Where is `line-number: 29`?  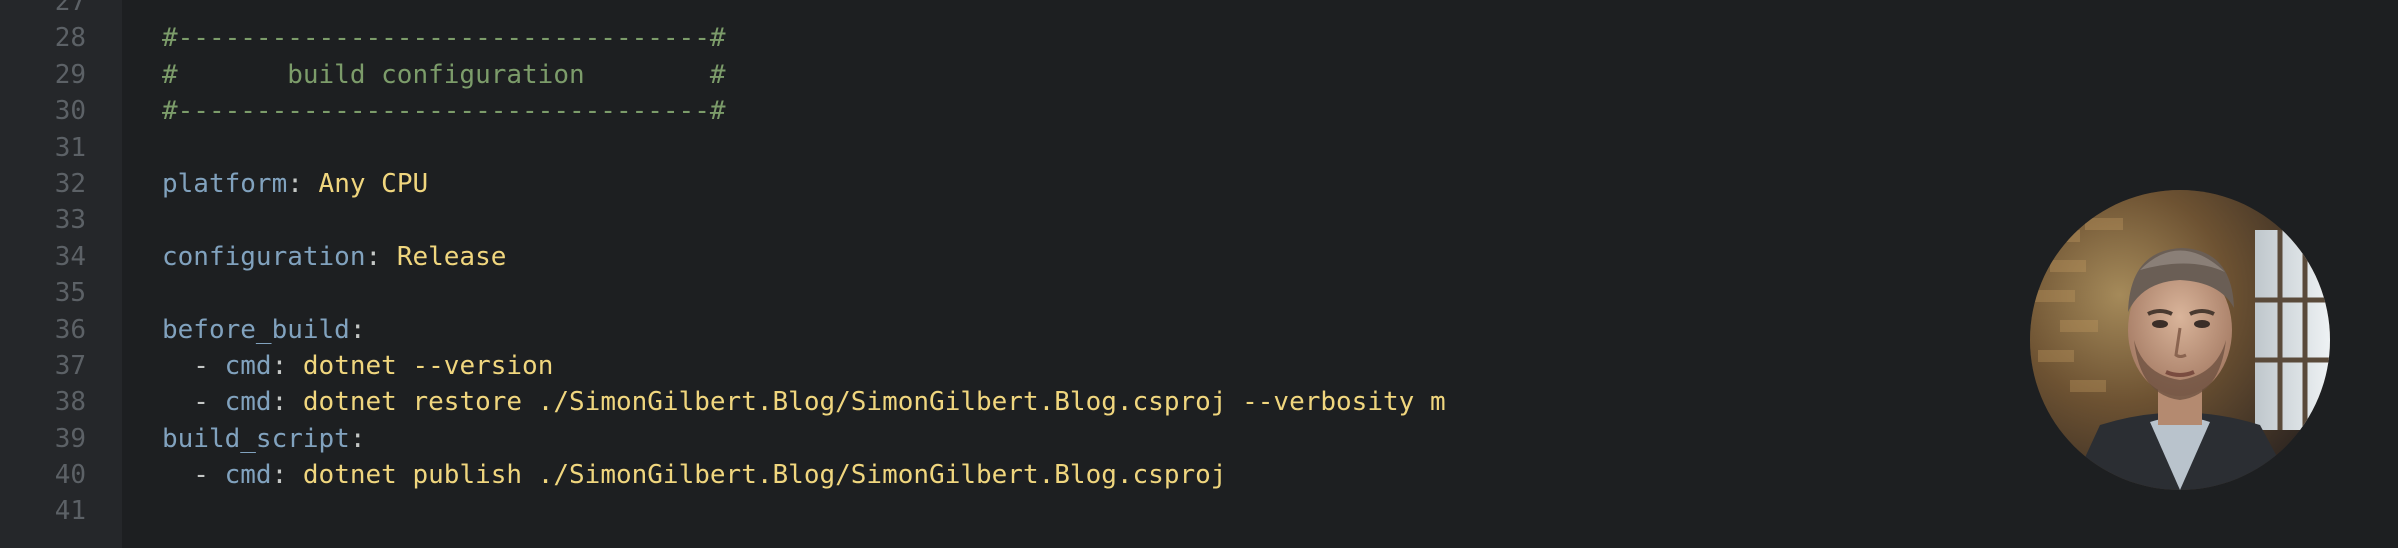
line-number: 29 is located at coordinates (70, 74).